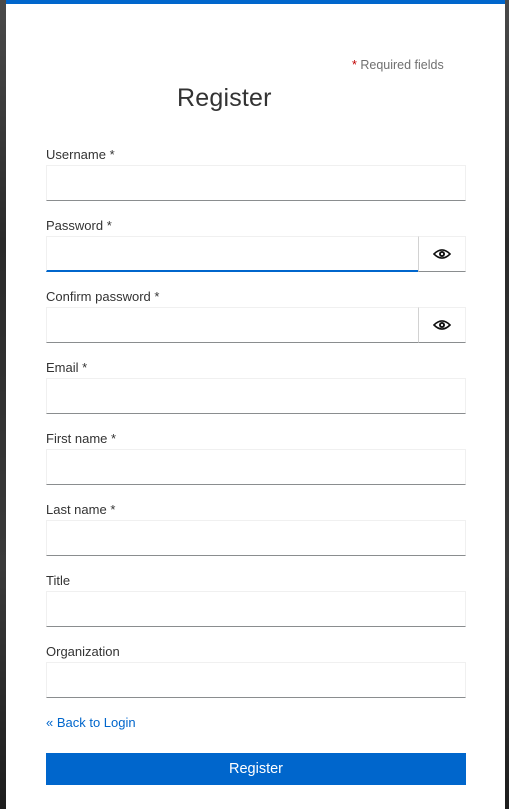  I want to click on password-label: Password *, so click(79, 225).